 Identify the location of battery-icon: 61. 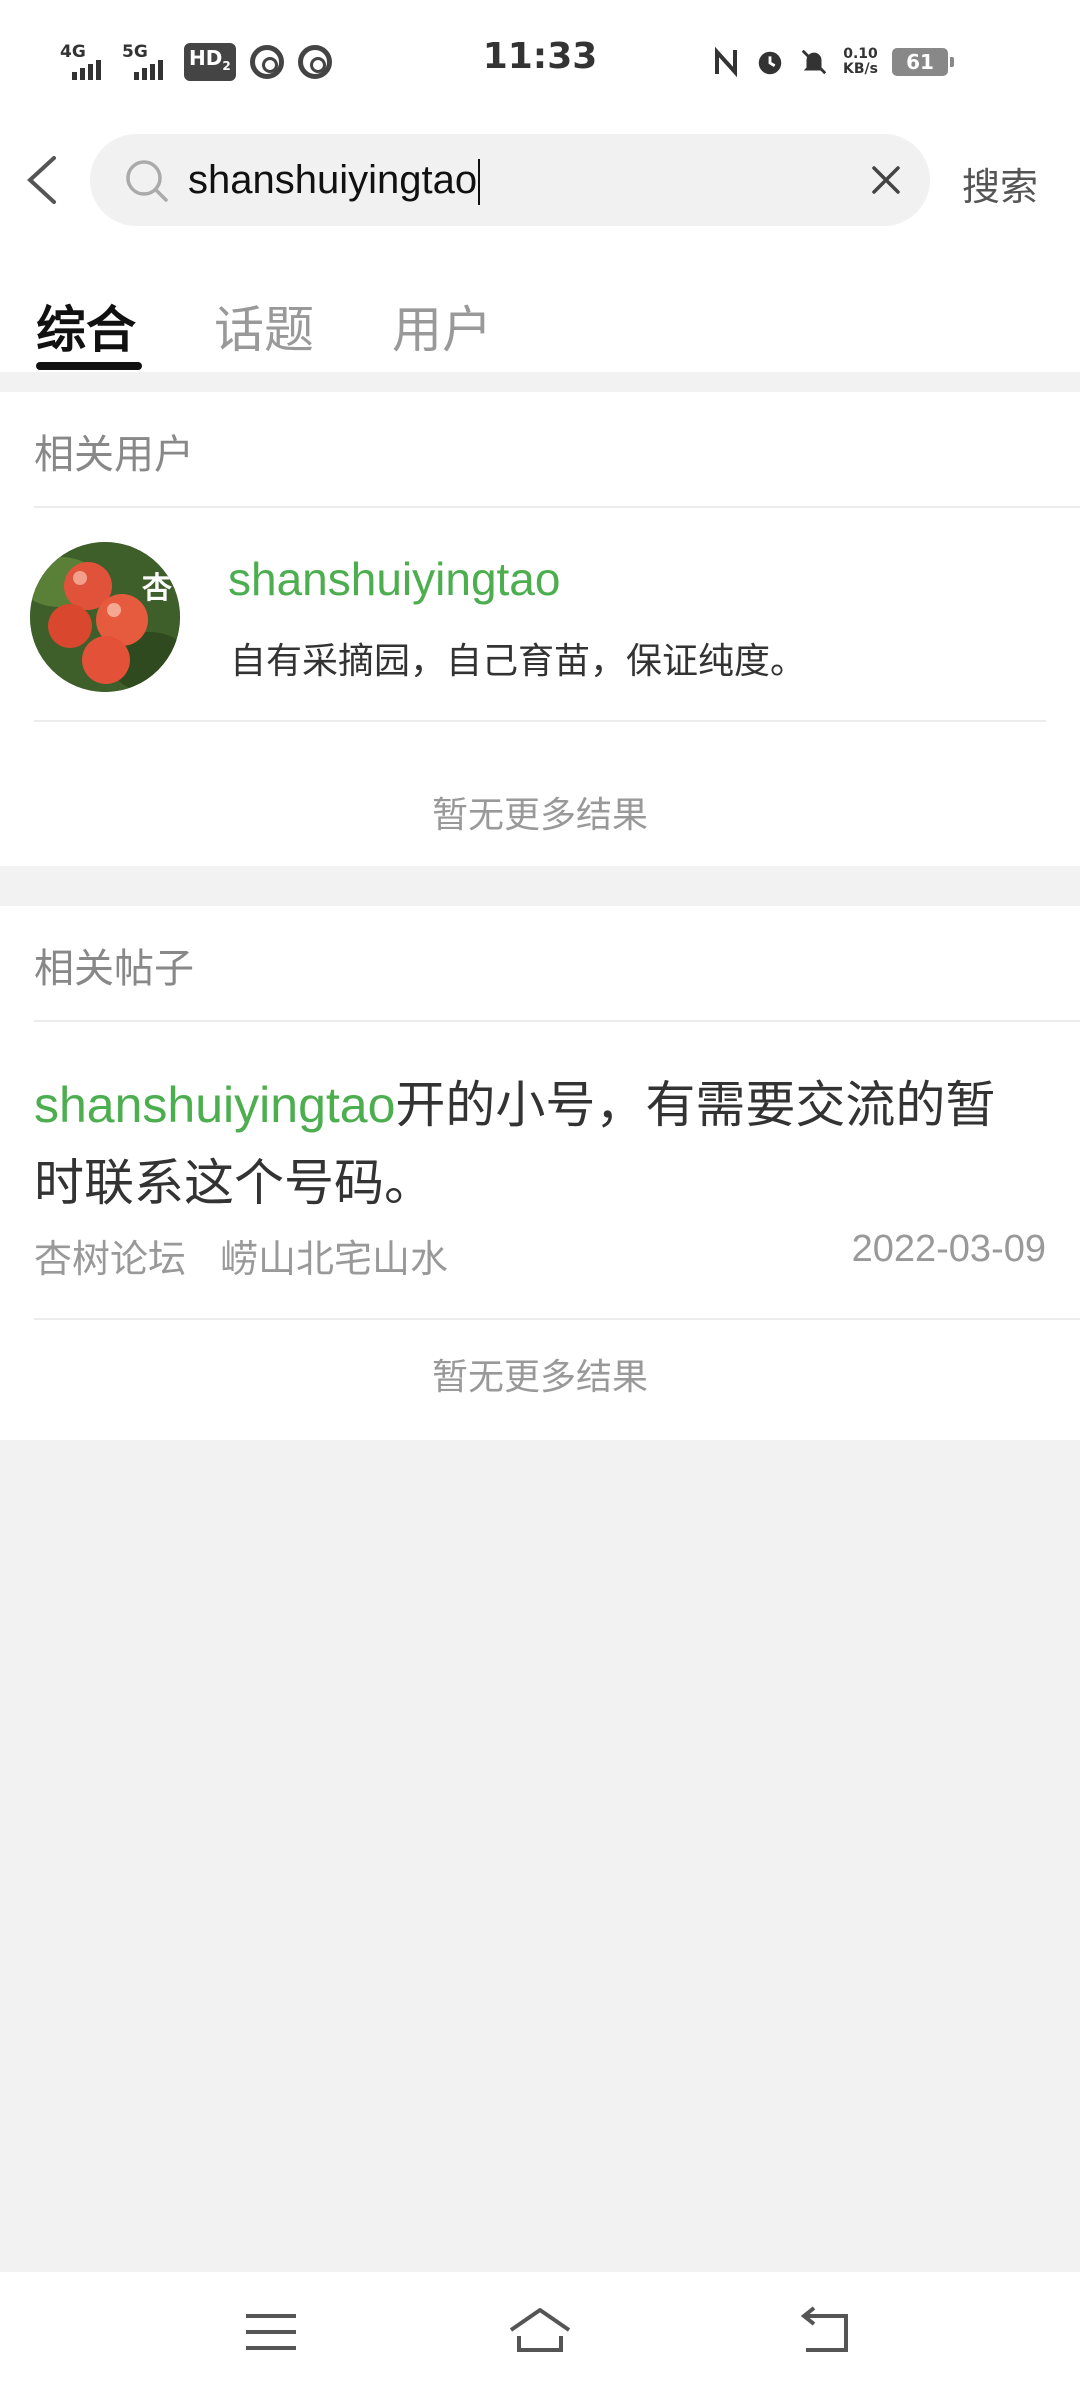
(923, 62).